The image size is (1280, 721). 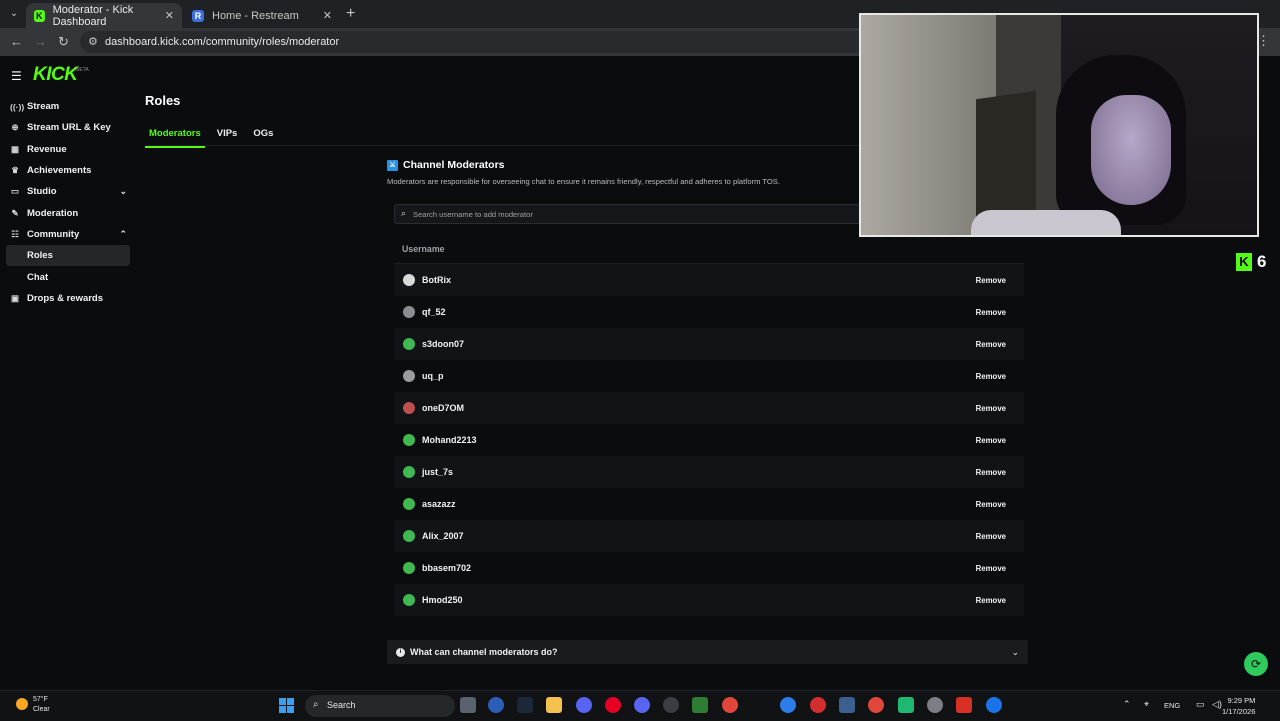 I want to click on settings-icon, so click(x=935, y=705).